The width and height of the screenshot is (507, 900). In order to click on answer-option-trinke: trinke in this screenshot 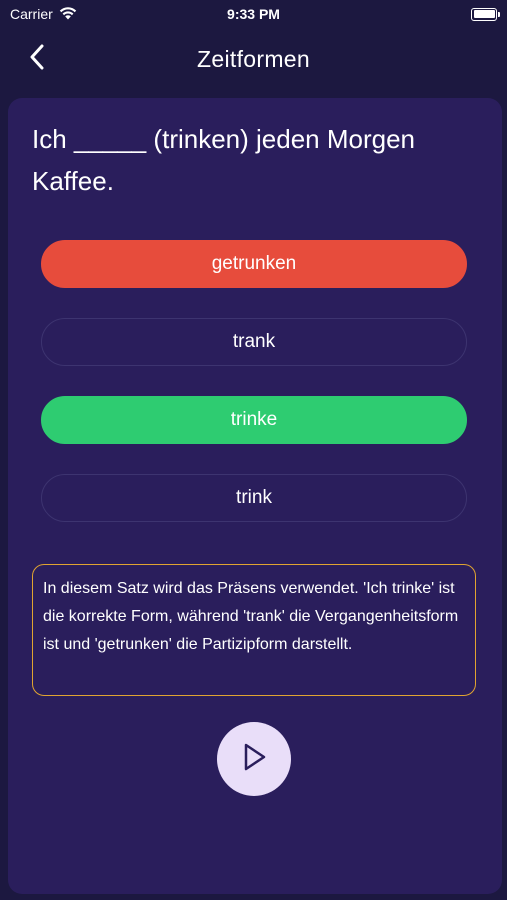, I will do `click(254, 420)`.